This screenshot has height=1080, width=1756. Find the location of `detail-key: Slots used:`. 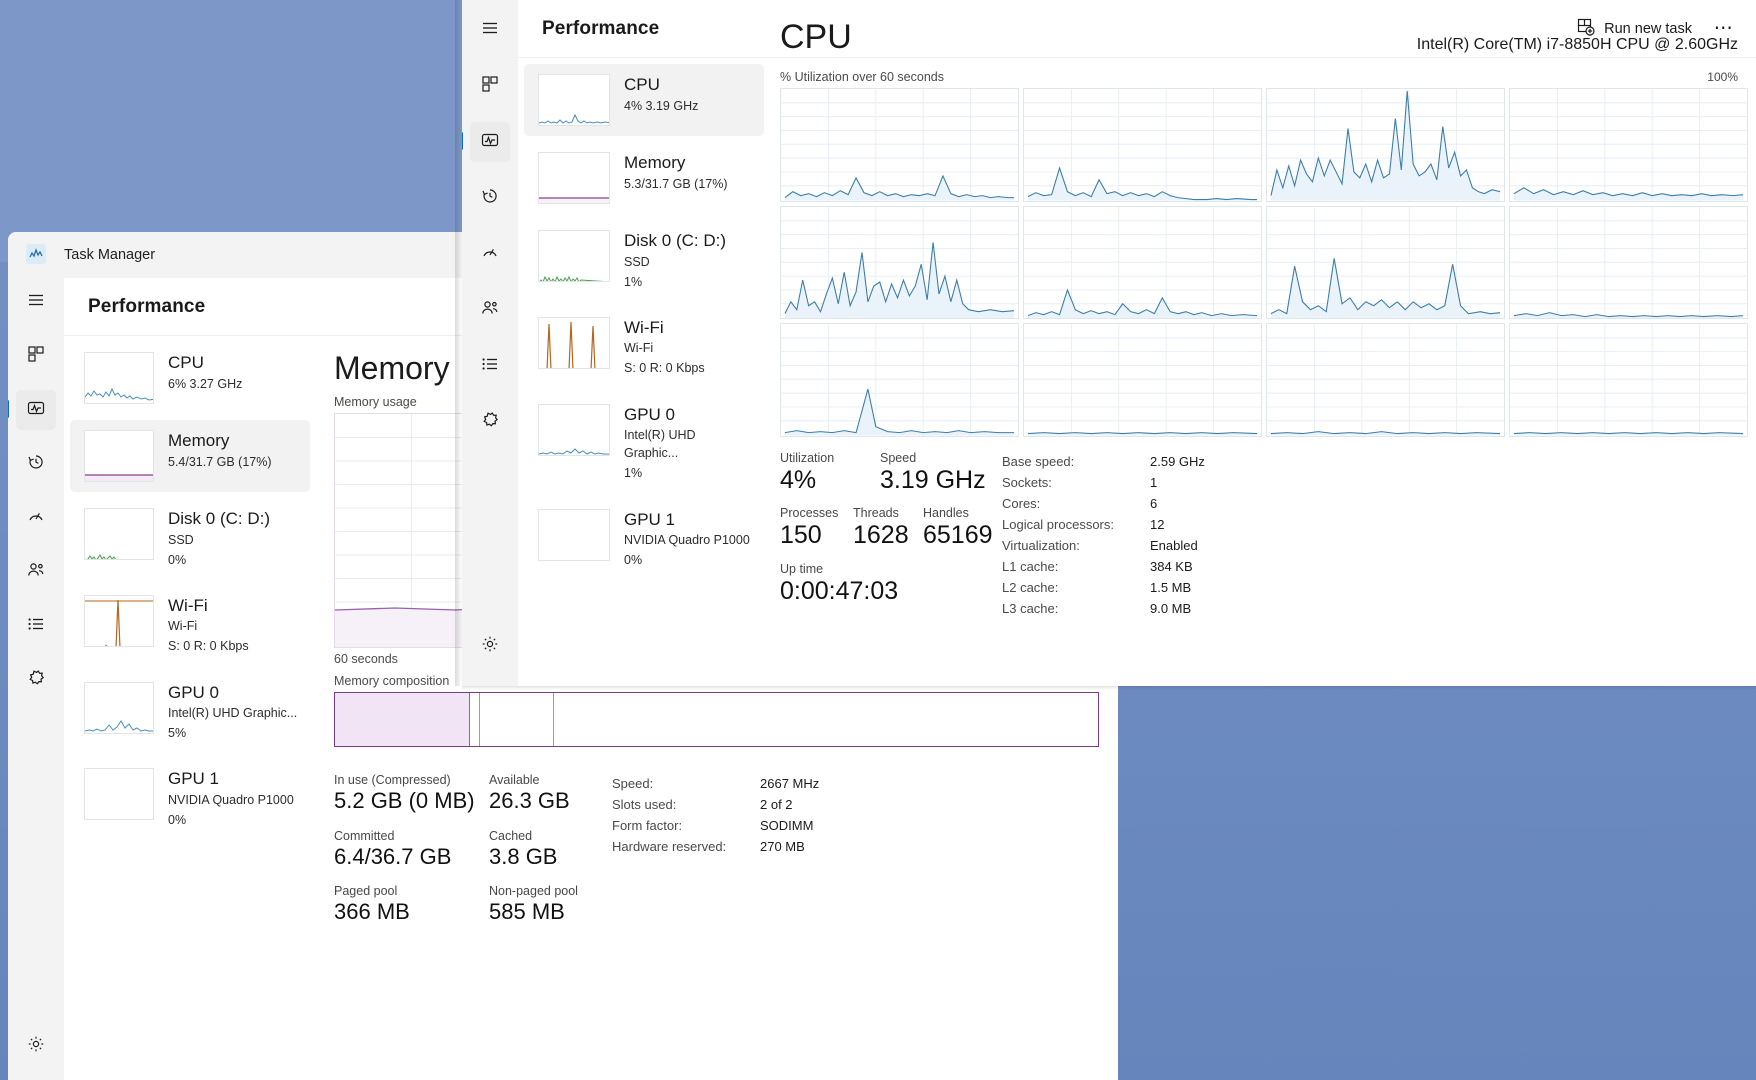

detail-key: Slots used: is located at coordinates (644, 804).